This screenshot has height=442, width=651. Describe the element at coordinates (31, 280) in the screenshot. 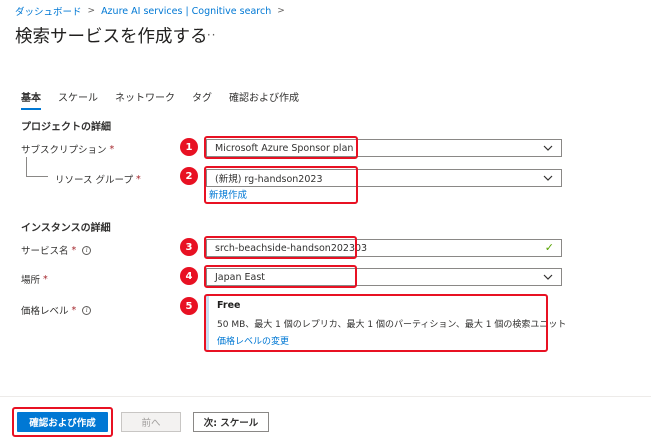

I see `location-label-text: 場所` at that location.